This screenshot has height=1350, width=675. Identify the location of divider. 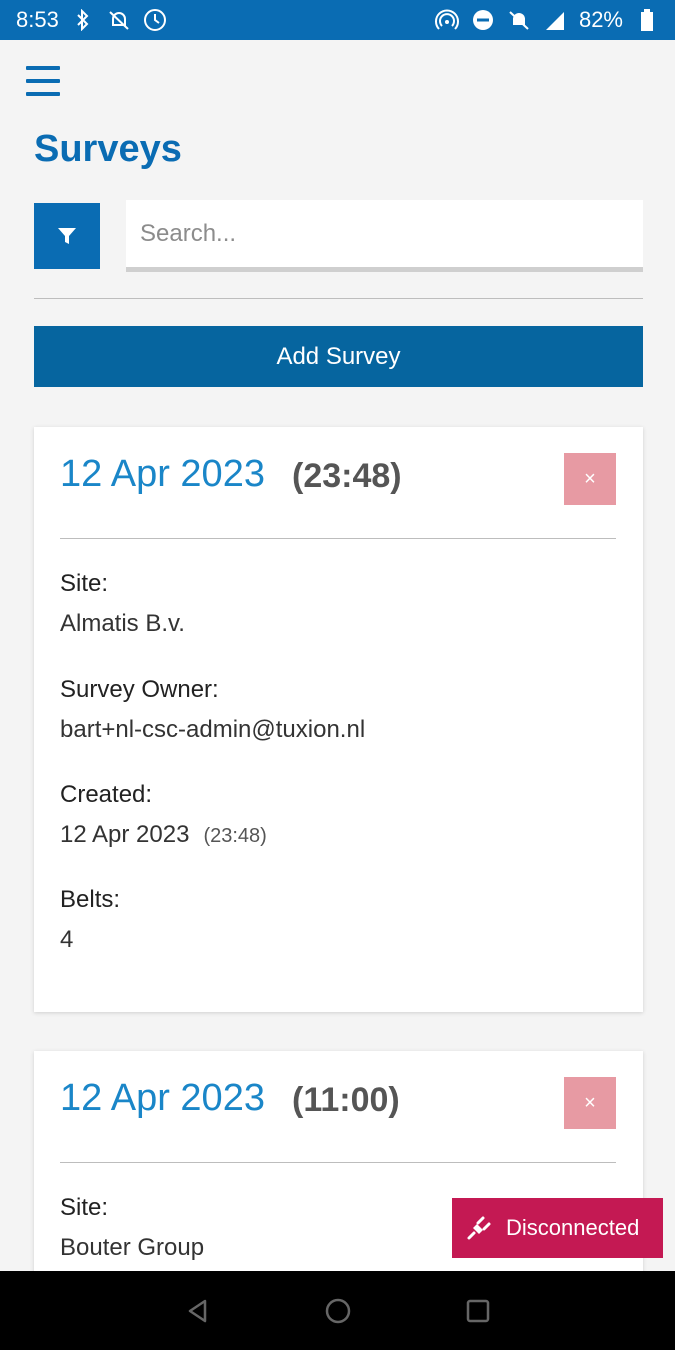
(338, 298).